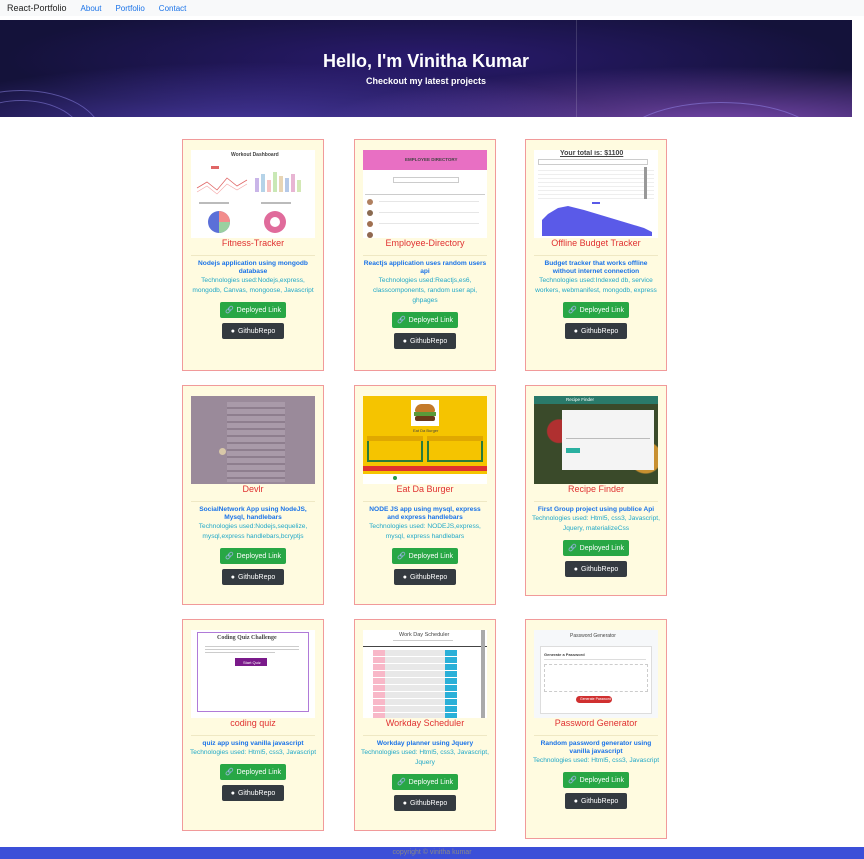 This screenshot has height=859, width=864. Describe the element at coordinates (425, 243) in the screenshot. I see `project-title: Employee-Directory` at that location.